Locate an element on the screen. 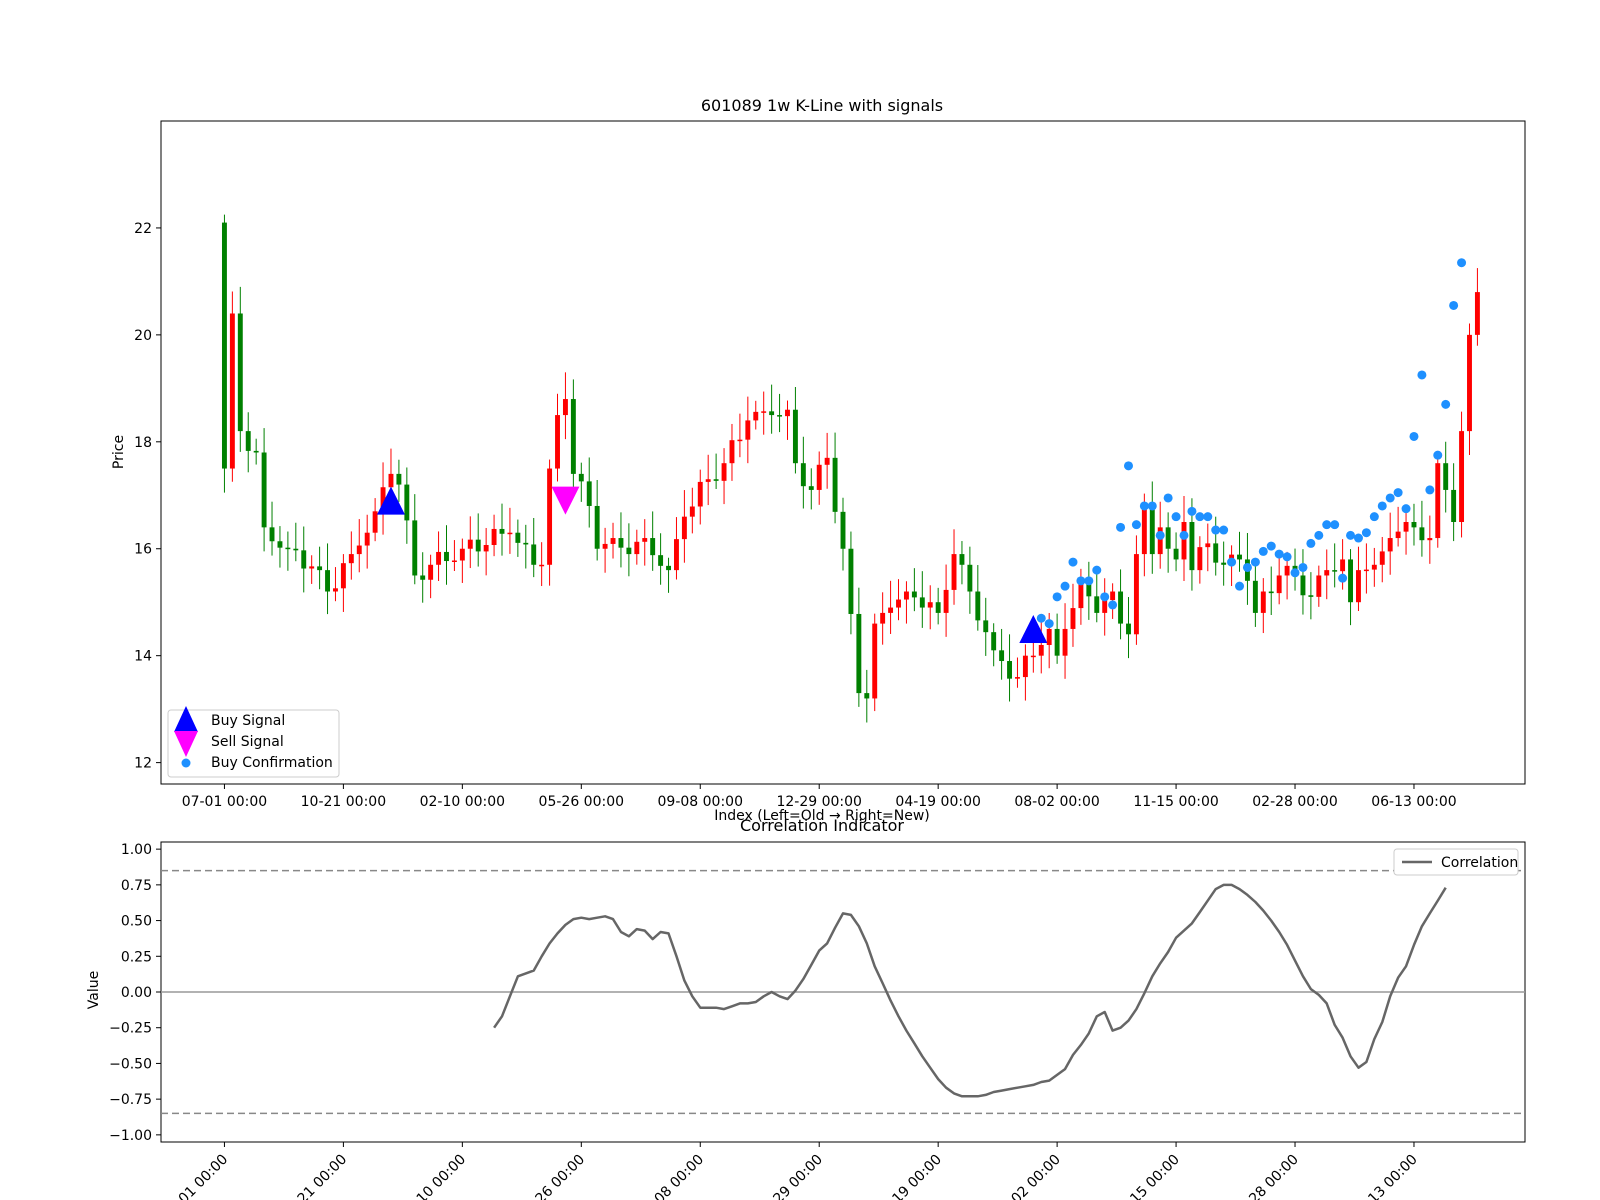 The height and width of the screenshot is (1200, 1600). kline-x-tick-label: 05-26 00:00 is located at coordinates (581, 802).